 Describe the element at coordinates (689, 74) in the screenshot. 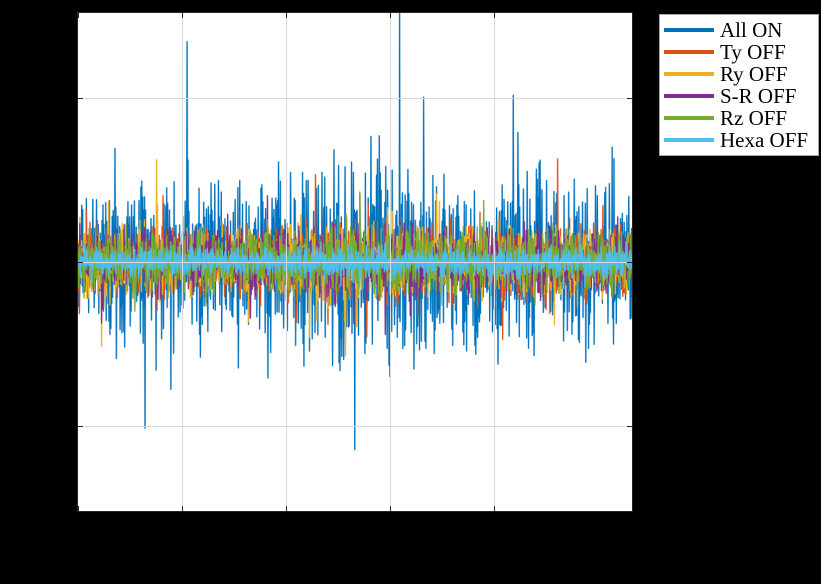

I see `legend-swatch-ry-off` at that location.